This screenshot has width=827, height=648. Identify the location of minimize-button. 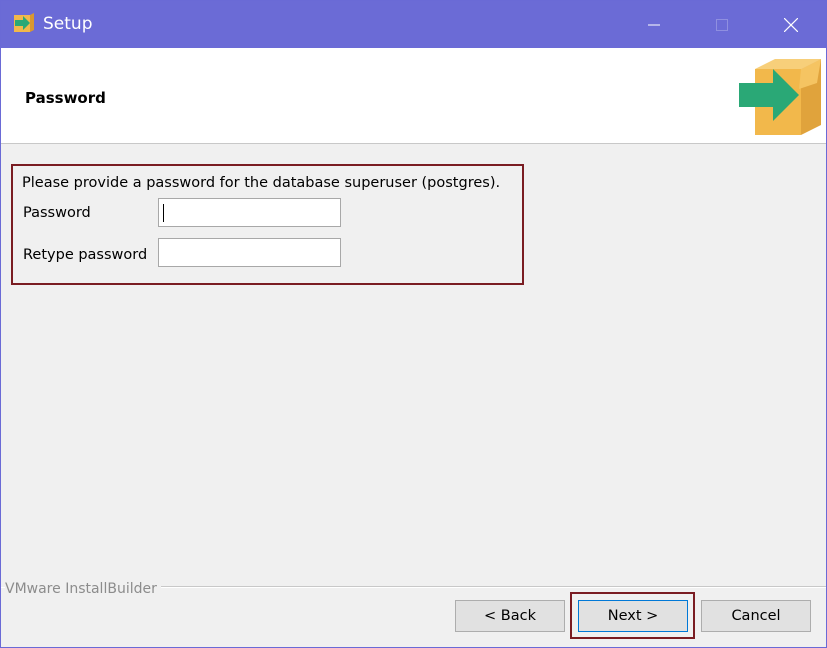
(654, 24).